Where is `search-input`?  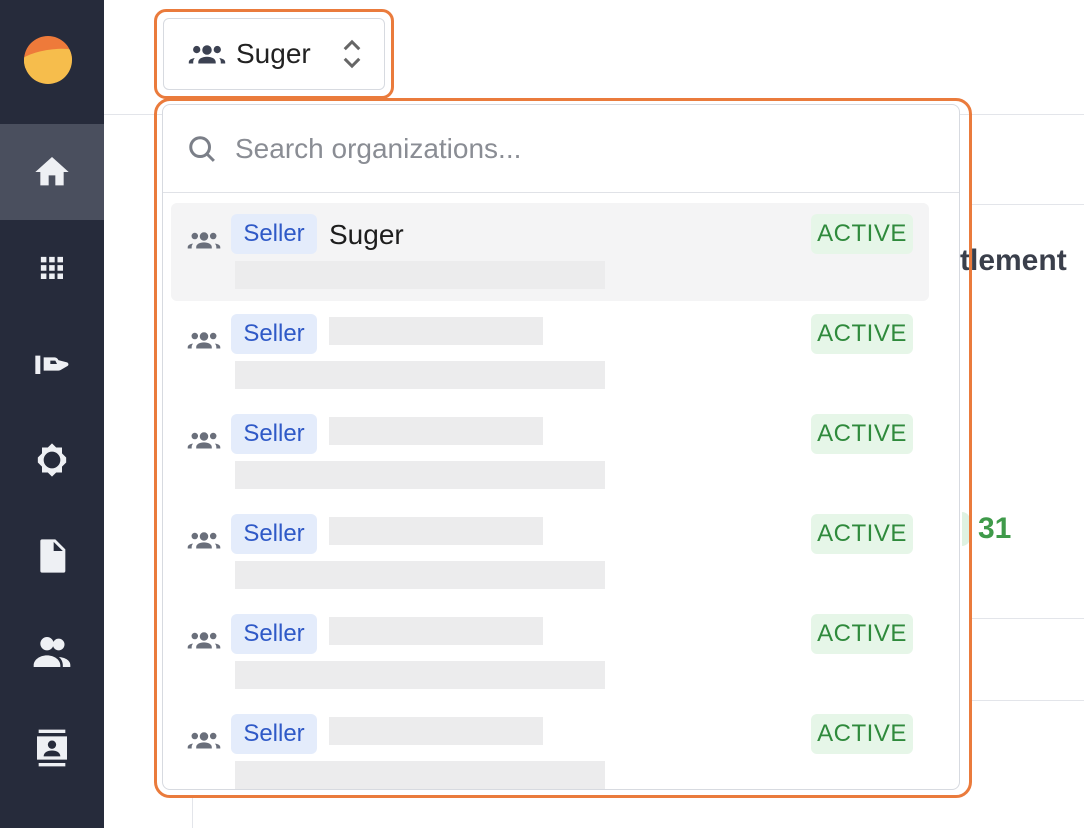 search-input is located at coordinates (575, 148).